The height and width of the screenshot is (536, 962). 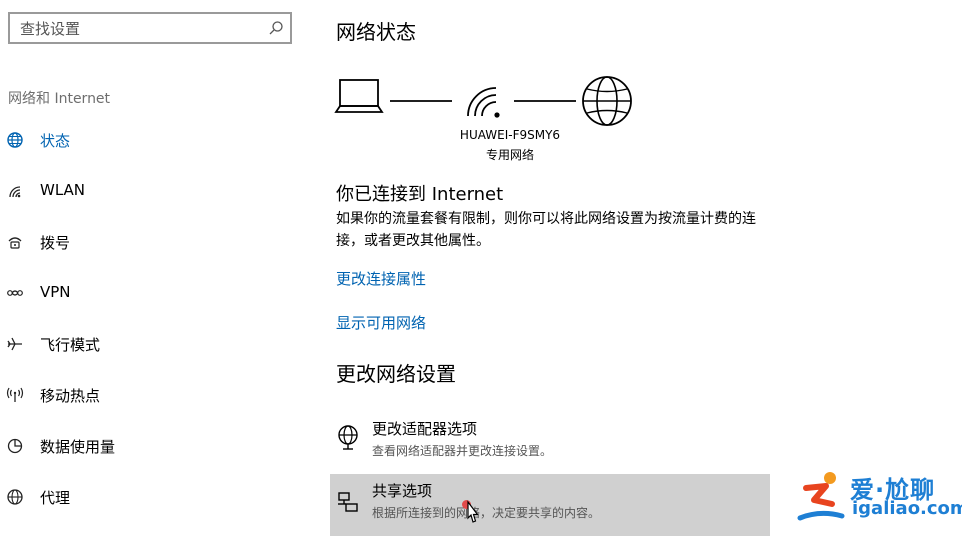 I want to click on proxy-globe-icon, so click(x=16, y=498).